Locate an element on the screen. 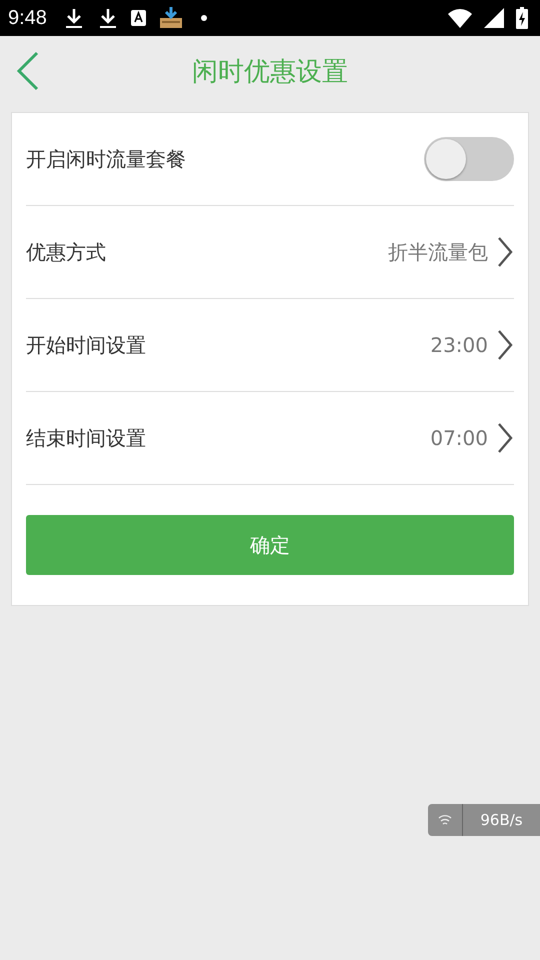 This screenshot has width=540, height=960. speed-text: 96B/s is located at coordinates (501, 820).